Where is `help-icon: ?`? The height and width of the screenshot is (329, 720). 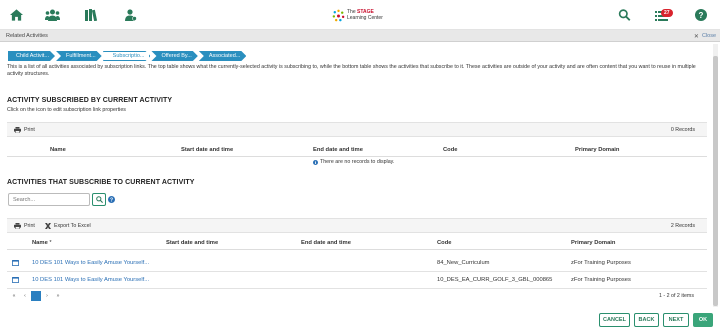 help-icon: ? is located at coordinates (701, 15).